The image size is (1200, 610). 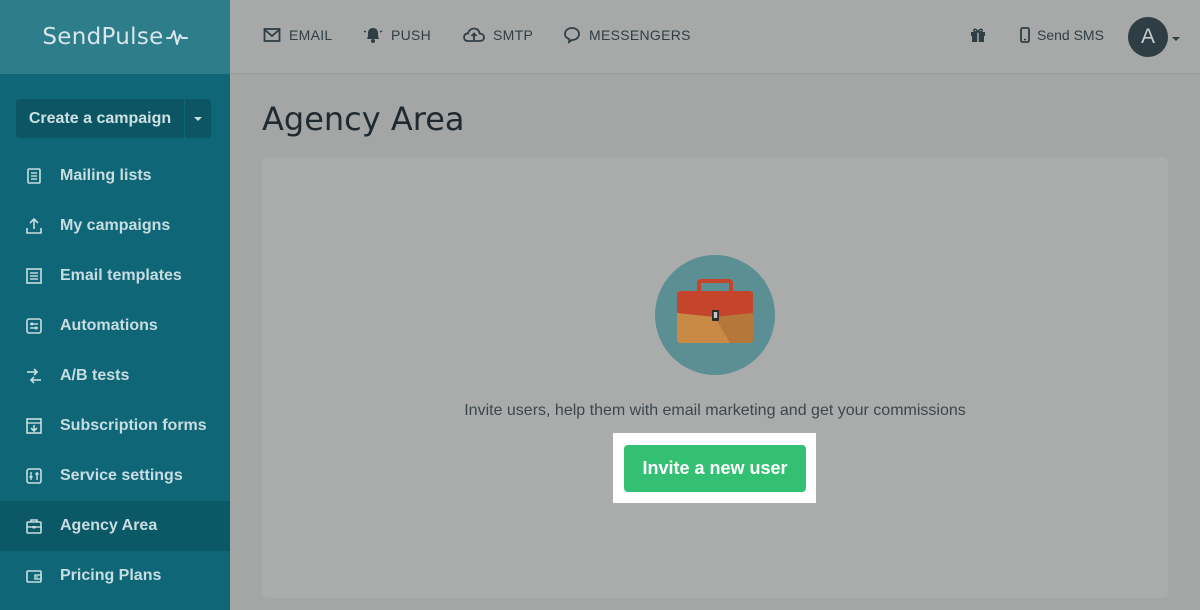 I want to click on sidebar-item-label: Mailing lists, so click(x=106, y=175).